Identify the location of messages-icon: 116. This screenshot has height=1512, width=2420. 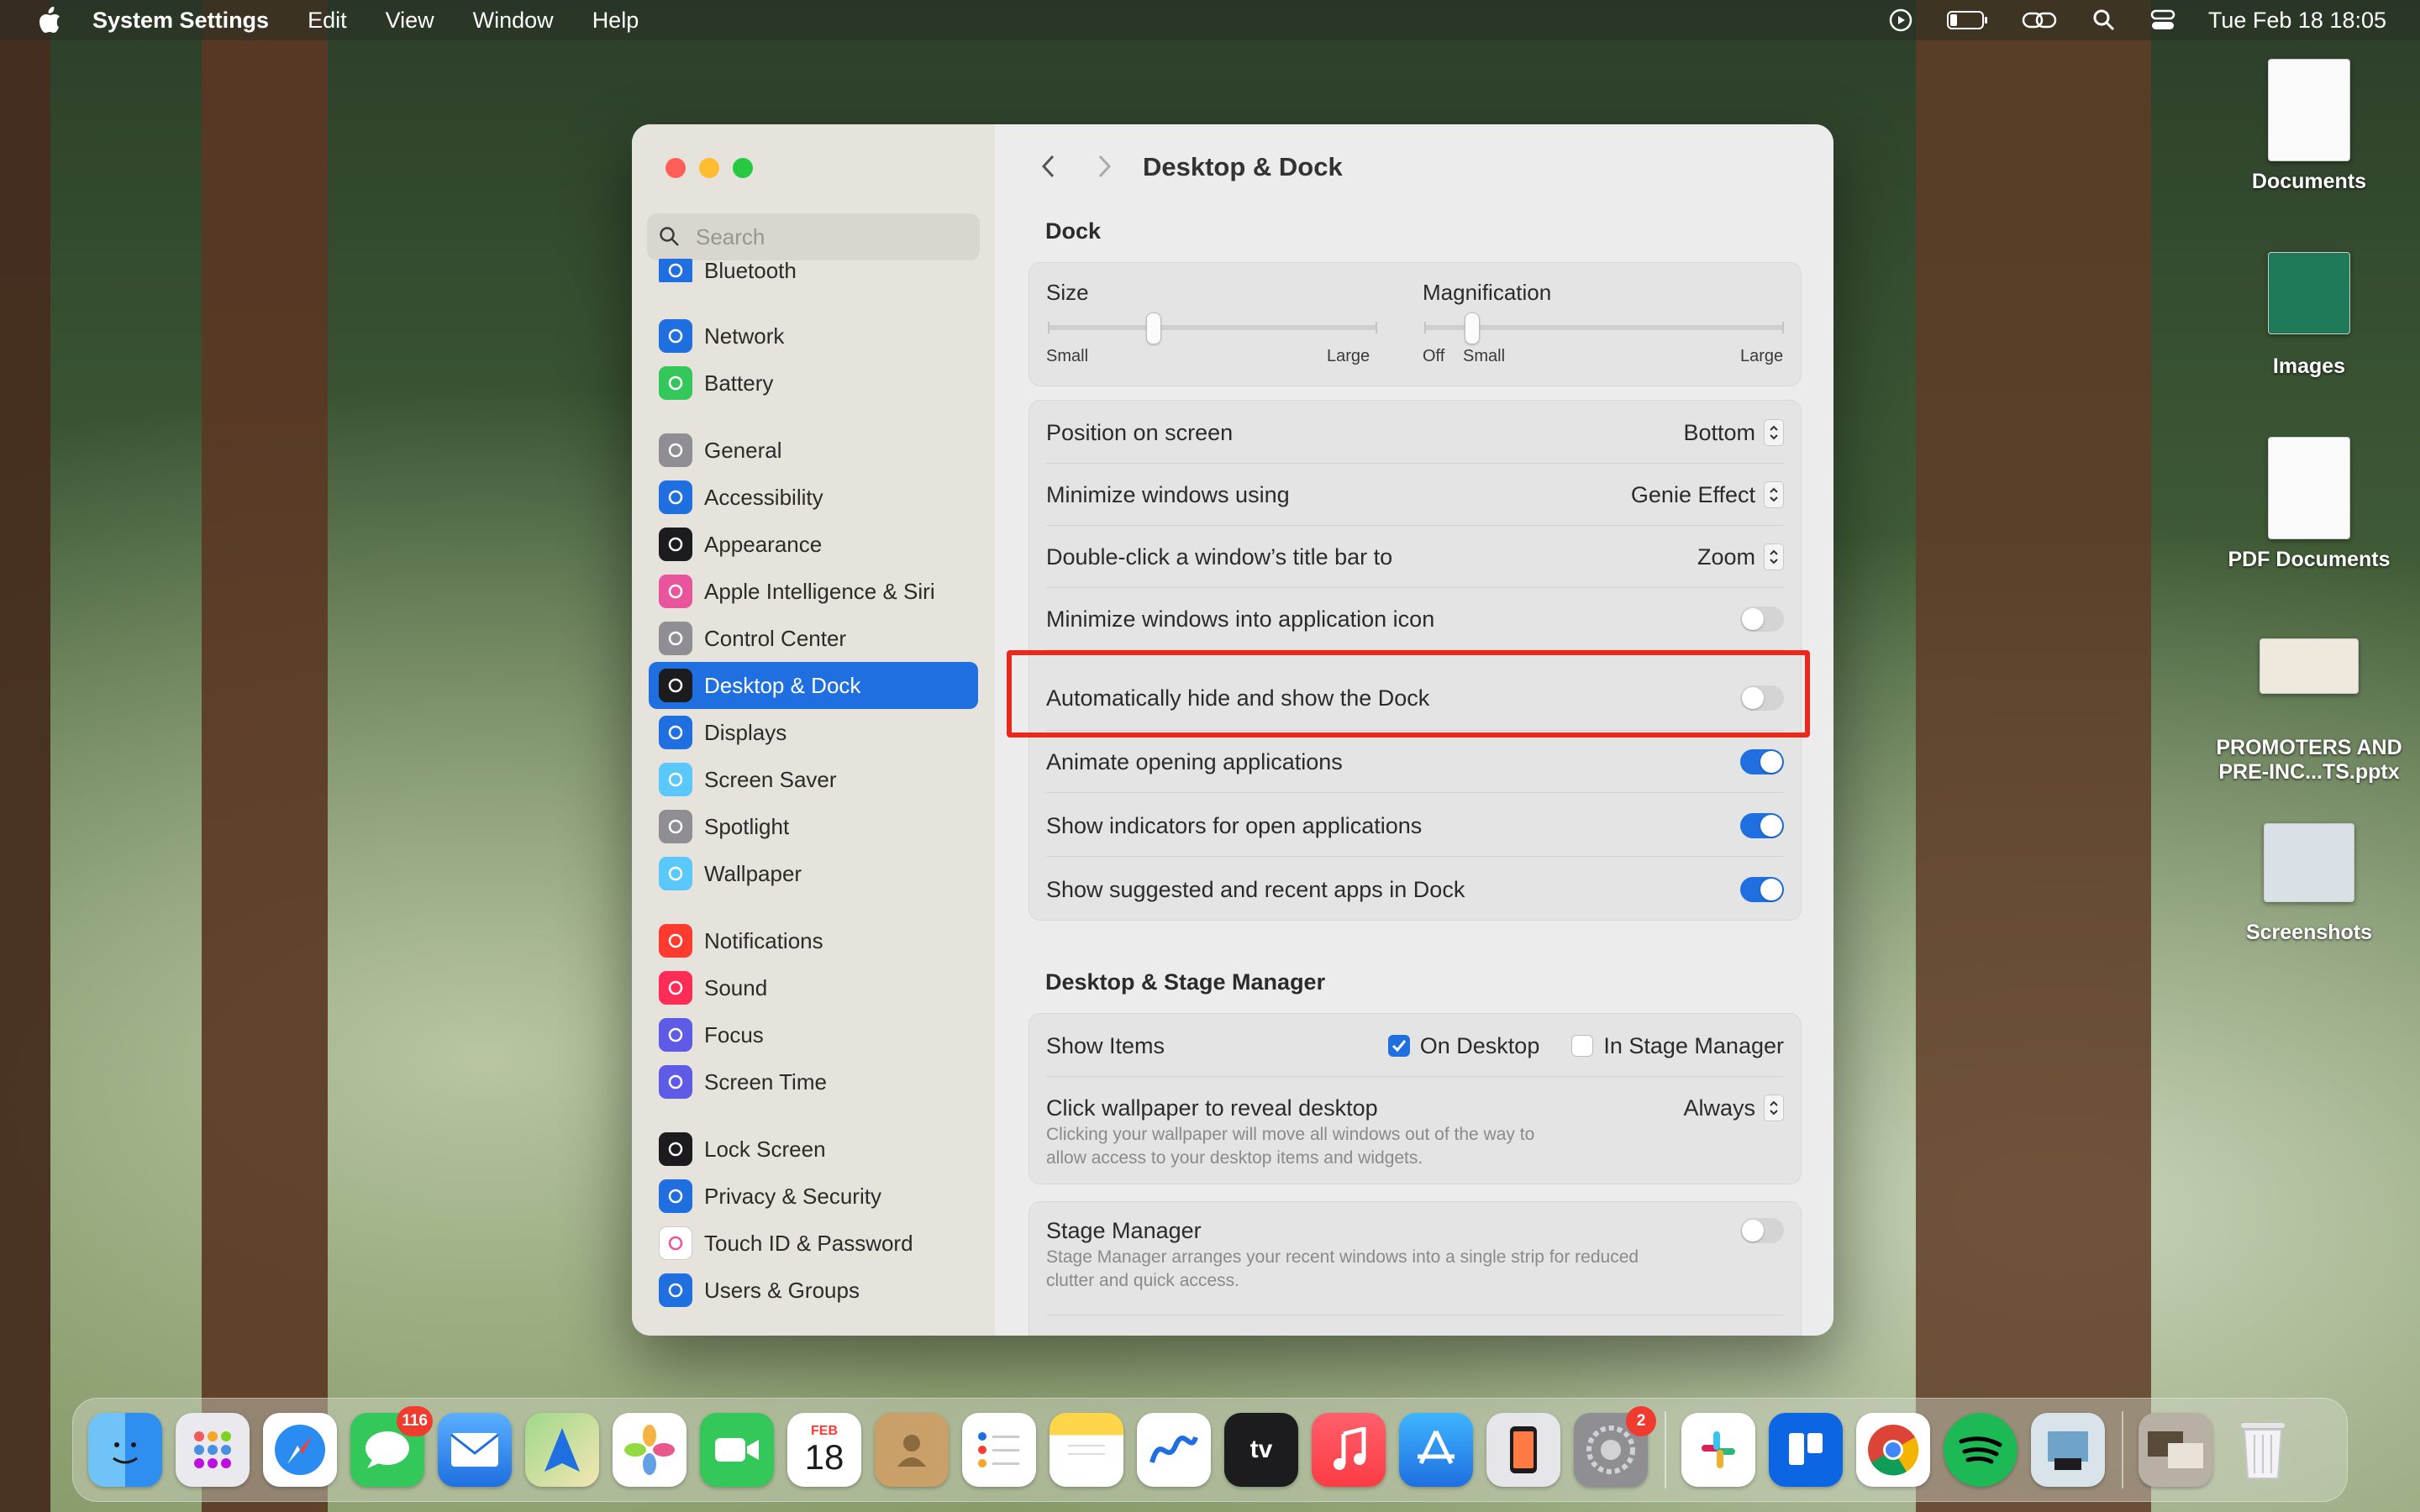
(387, 1450).